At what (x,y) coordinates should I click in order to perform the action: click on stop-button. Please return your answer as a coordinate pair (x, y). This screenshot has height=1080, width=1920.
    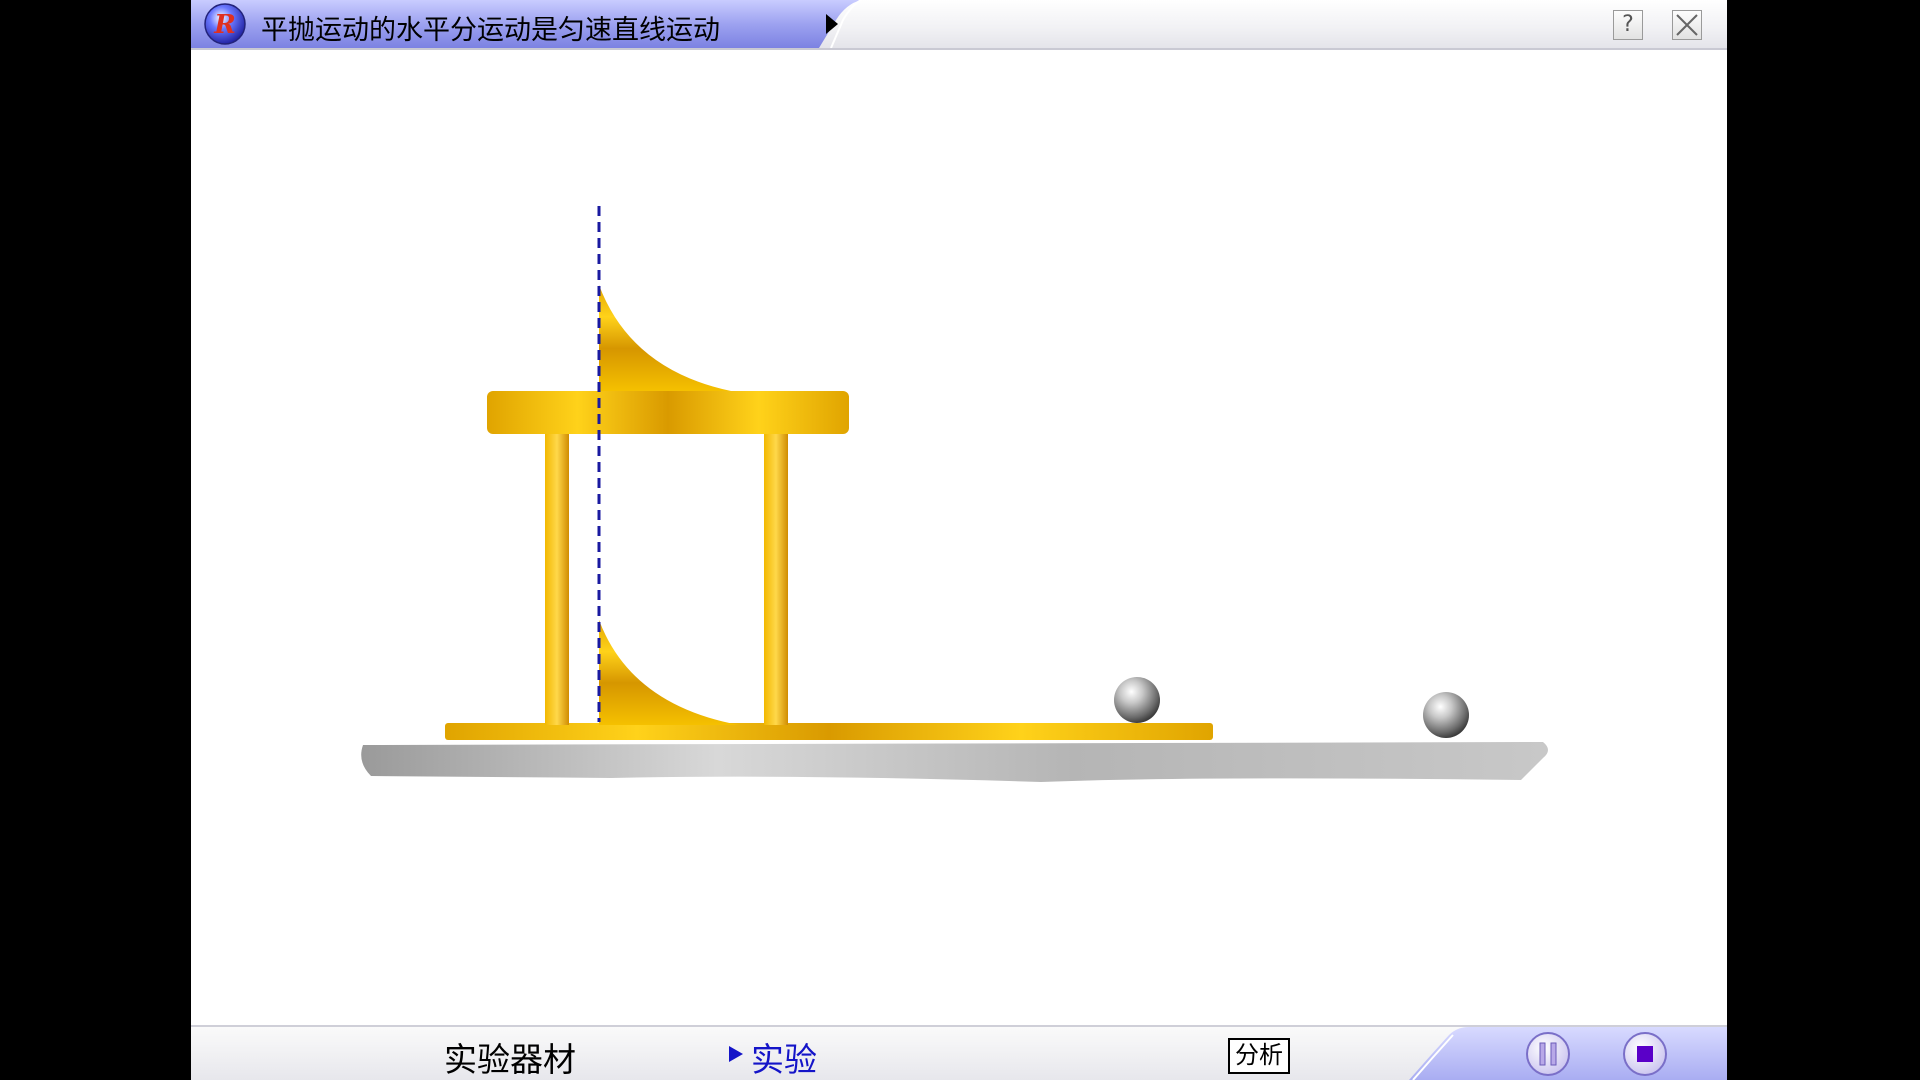
    Looking at the image, I should click on (1645, 1054).